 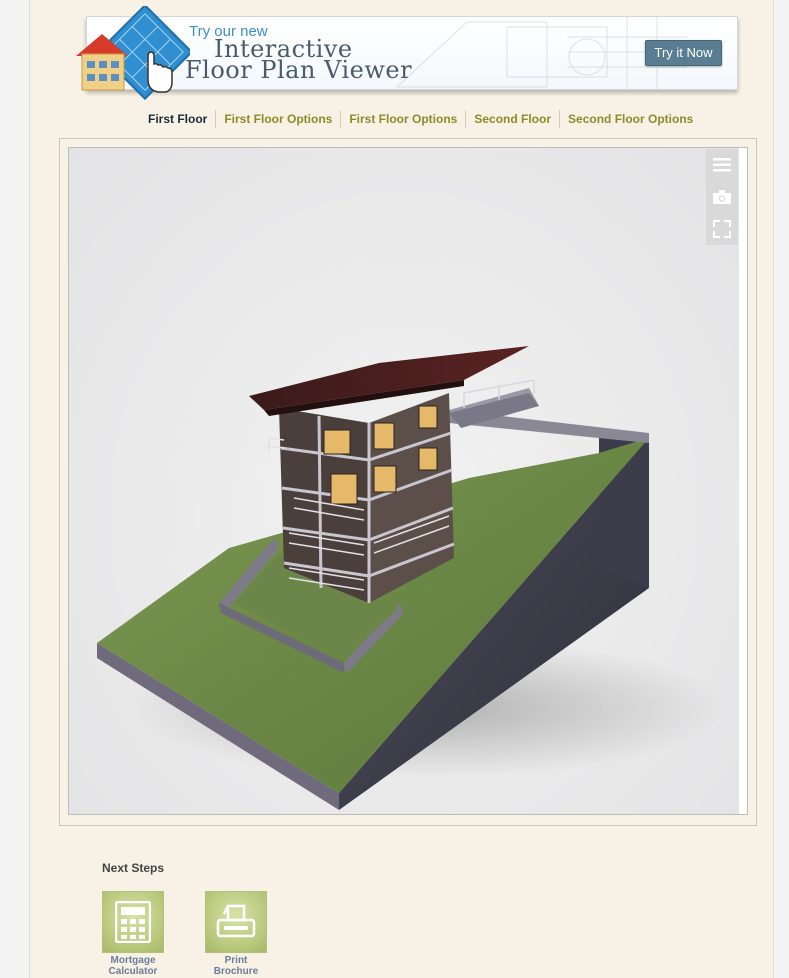 I want to click on calculator-icon, so click(x=133, y=922).